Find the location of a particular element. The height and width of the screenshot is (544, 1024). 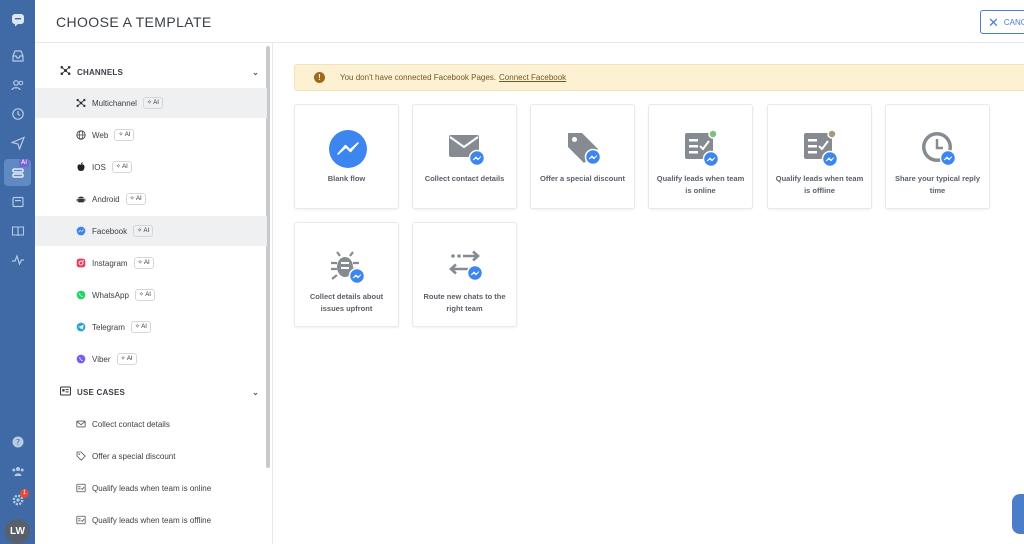

template-card-route-new-chats: Route new chats to the right team is located at coordinates (464, 274).